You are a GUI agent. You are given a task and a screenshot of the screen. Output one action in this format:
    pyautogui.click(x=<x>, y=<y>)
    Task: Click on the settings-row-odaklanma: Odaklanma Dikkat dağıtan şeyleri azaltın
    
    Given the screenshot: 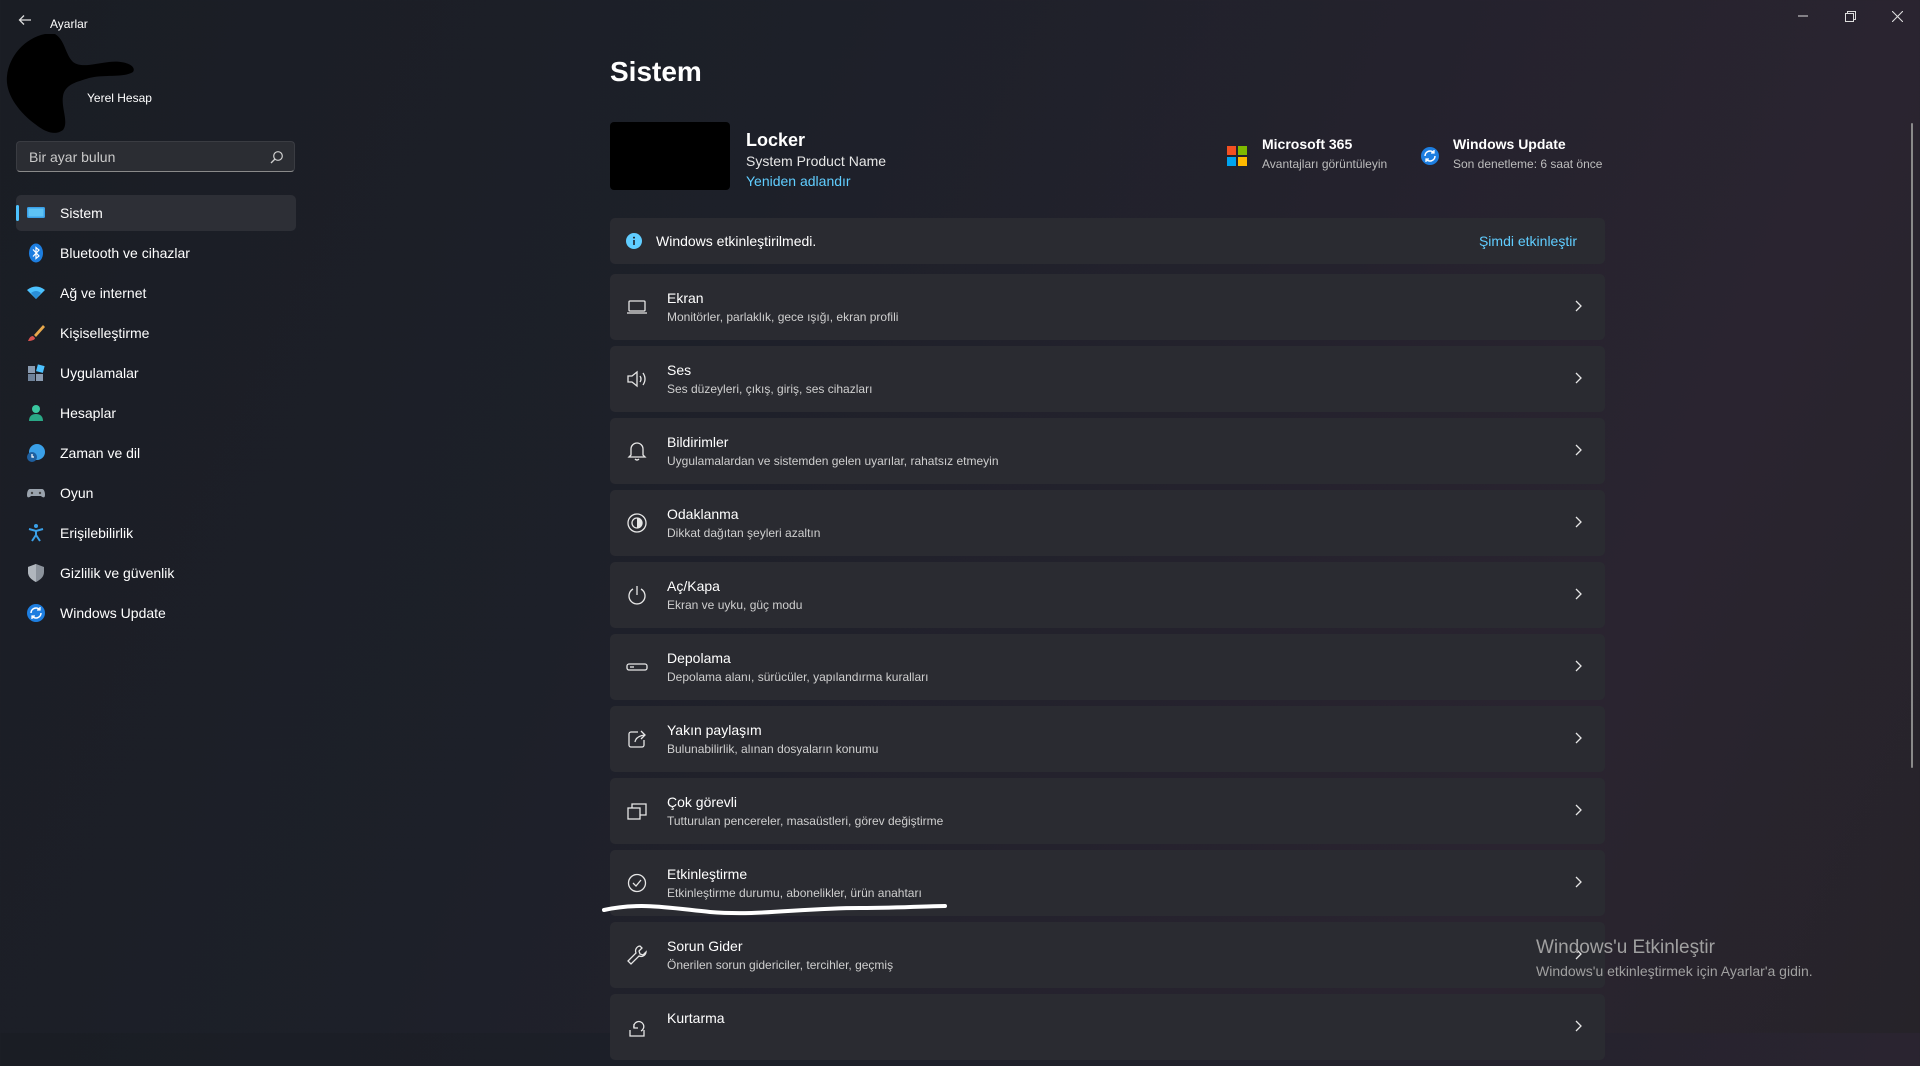 What is the action you would take?
    pyautogui.click(x=1107, y=523)
    